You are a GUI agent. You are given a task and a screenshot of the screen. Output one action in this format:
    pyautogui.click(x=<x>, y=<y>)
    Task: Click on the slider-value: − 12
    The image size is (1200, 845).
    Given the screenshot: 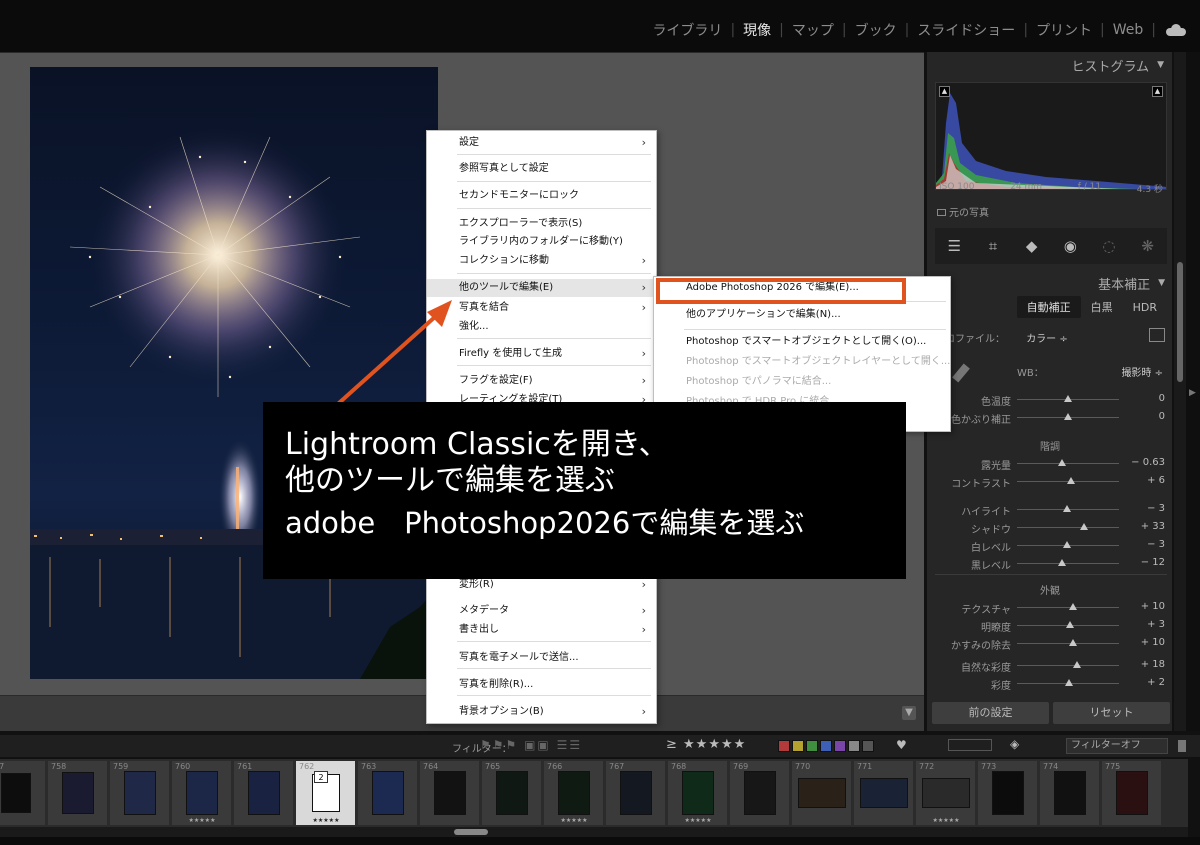 What is the action you would take?
    pyautogui.click(x=1153, y=562)
    